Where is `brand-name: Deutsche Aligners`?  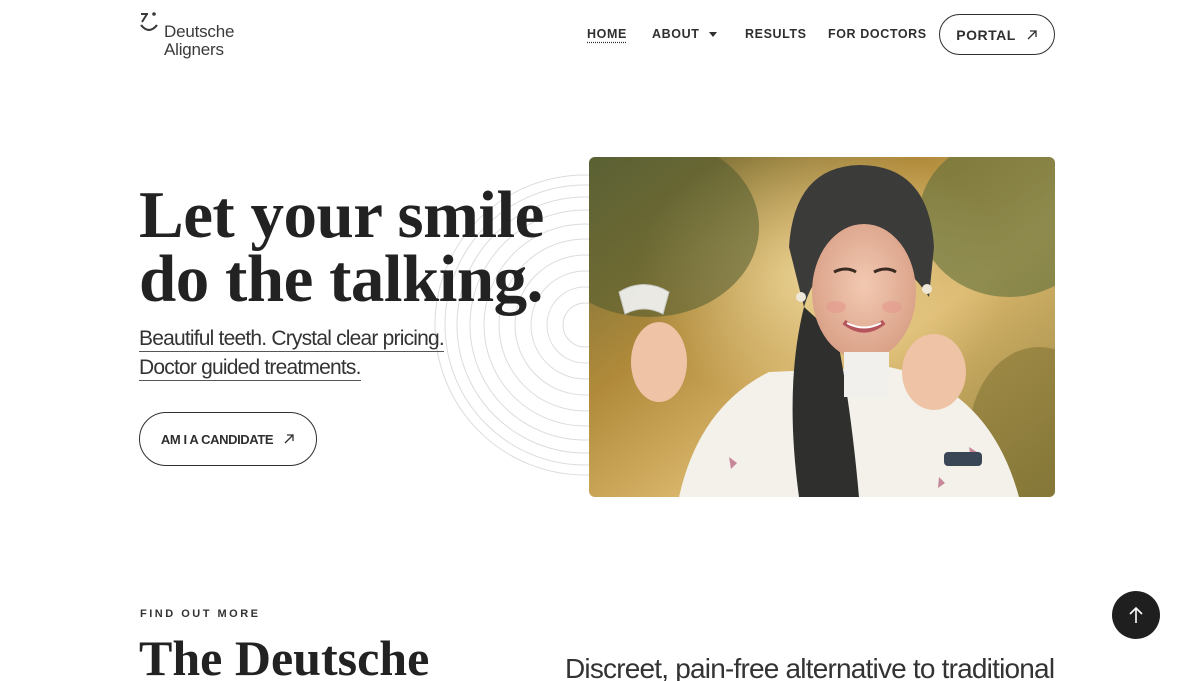
brand-name: Deutsche Aligners is located at coordinates (199, 40).